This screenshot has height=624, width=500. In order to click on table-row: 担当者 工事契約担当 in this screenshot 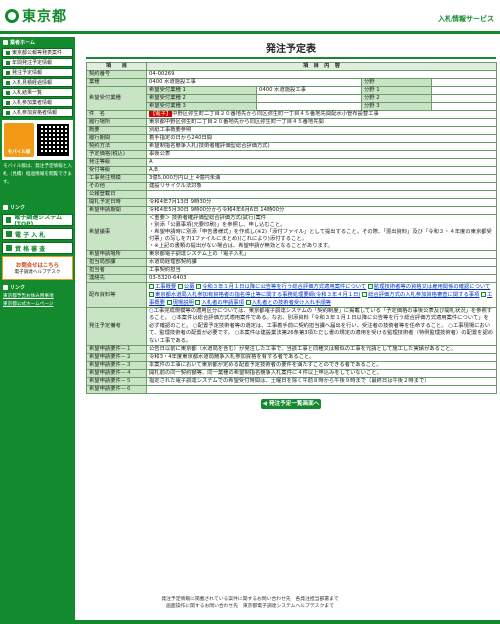, I will do `click(292, 270)`.